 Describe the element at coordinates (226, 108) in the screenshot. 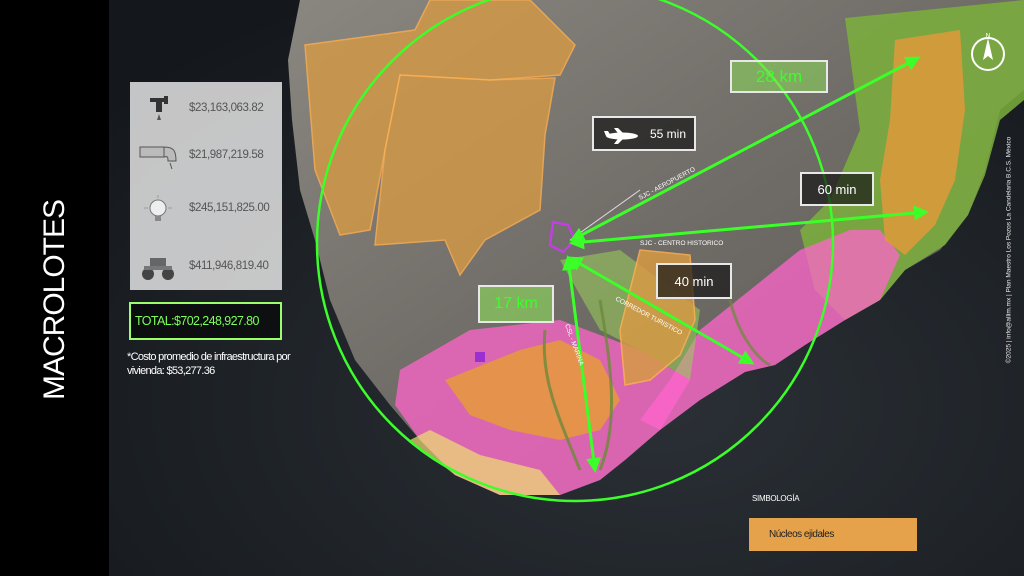

I see `cost-water-value: $23,163,063.82` at that location.